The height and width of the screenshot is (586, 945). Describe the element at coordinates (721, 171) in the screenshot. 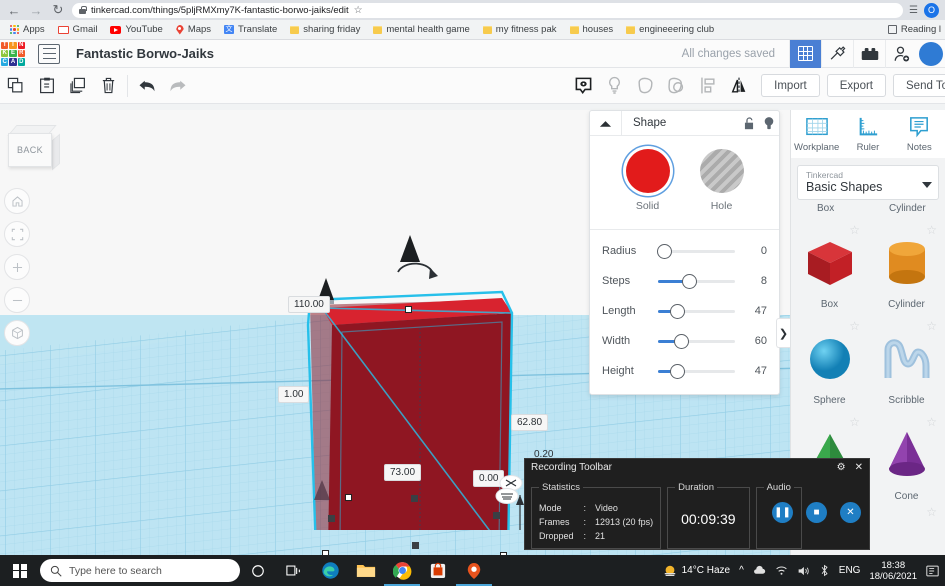

I see `hole-swatch` at that location.